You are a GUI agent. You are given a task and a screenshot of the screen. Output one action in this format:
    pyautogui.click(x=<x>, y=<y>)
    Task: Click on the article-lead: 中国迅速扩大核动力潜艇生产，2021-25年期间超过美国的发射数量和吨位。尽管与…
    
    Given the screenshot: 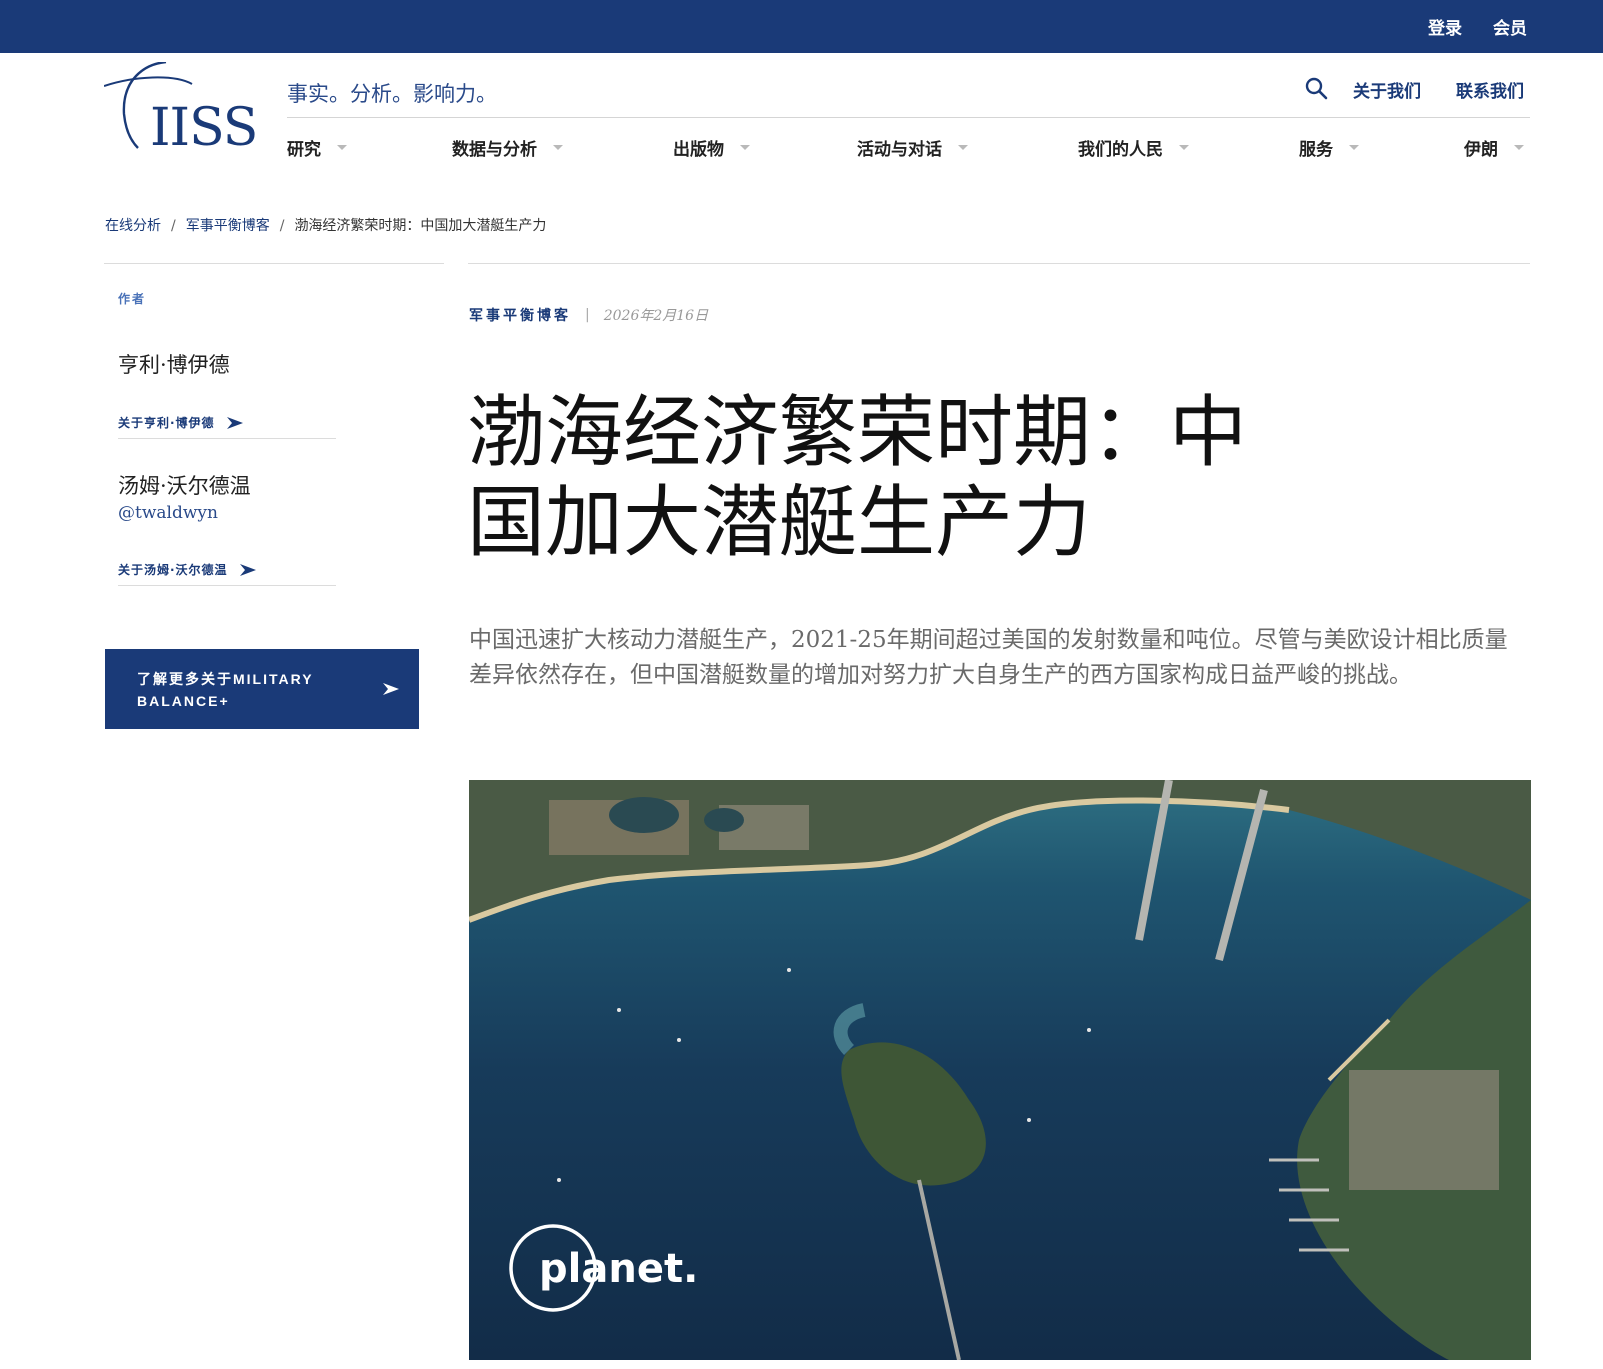 What is the action you would take?
    pyautogui.click(x=988, y=657)
    